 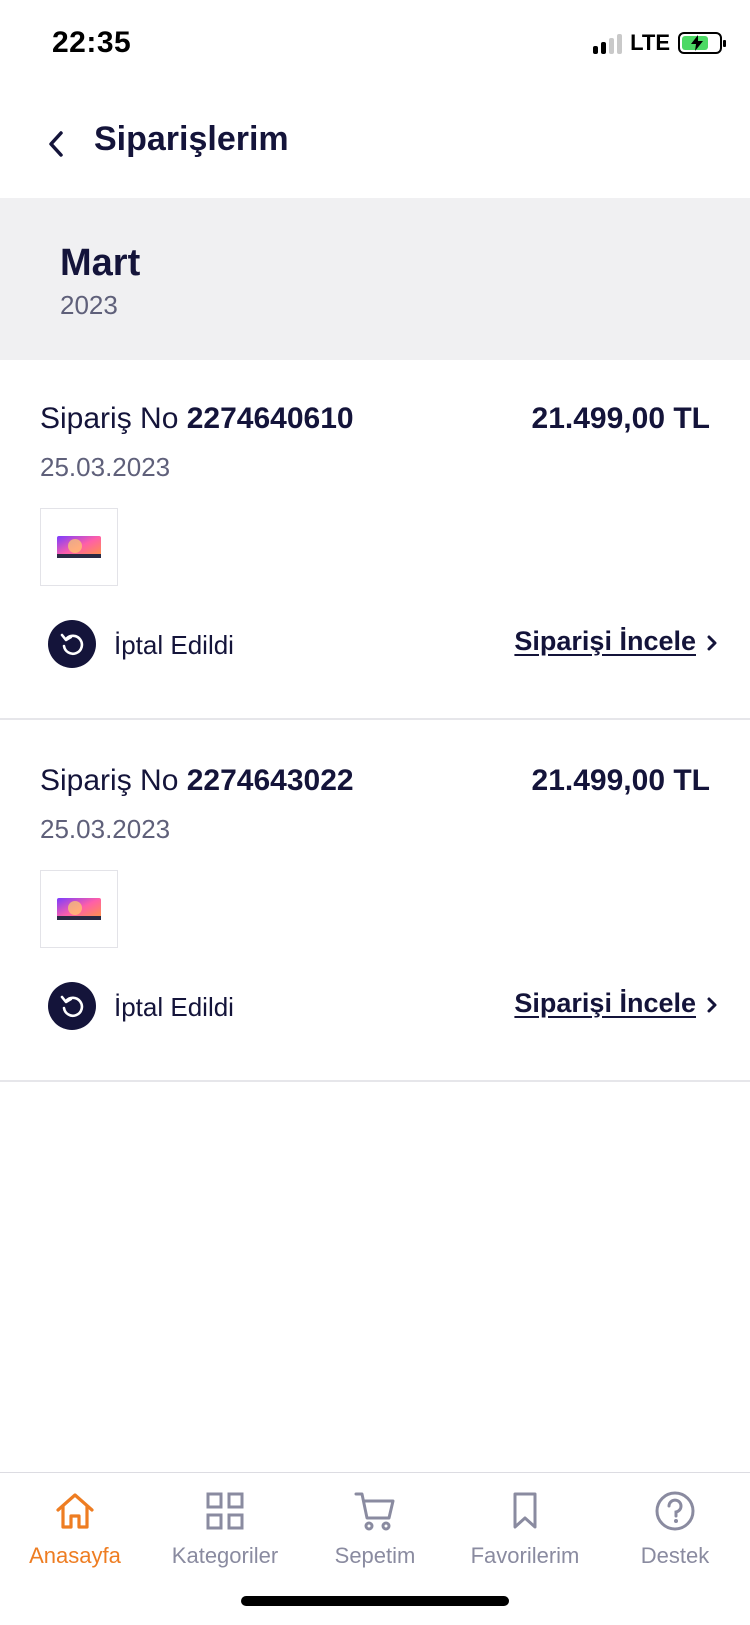 What do you see at coordinates (225, 1537) in the screenshot?
I see `tab-kategoriler: Kategoriler` at bounding box center [225, 1537].